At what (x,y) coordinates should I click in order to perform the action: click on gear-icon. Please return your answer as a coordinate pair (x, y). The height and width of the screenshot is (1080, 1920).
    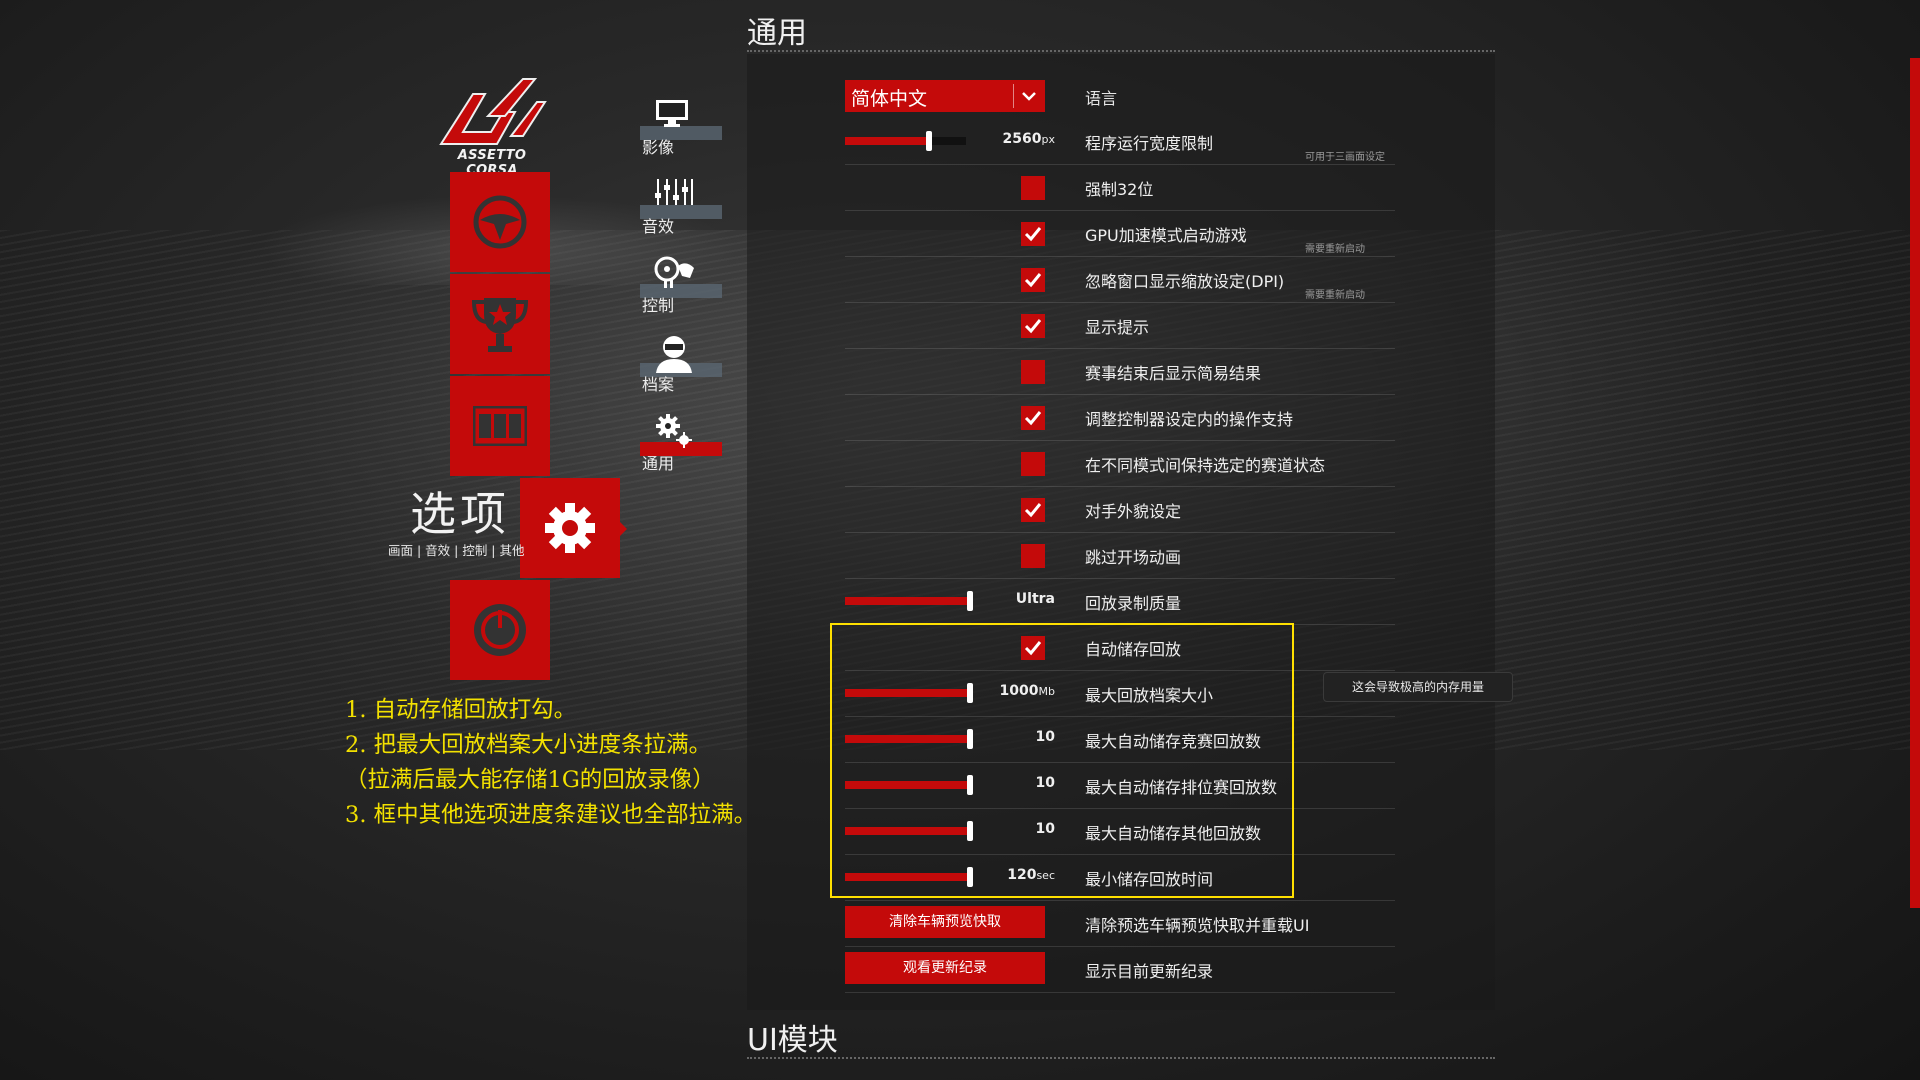
    Looking at the image, I should click on (570, 528).